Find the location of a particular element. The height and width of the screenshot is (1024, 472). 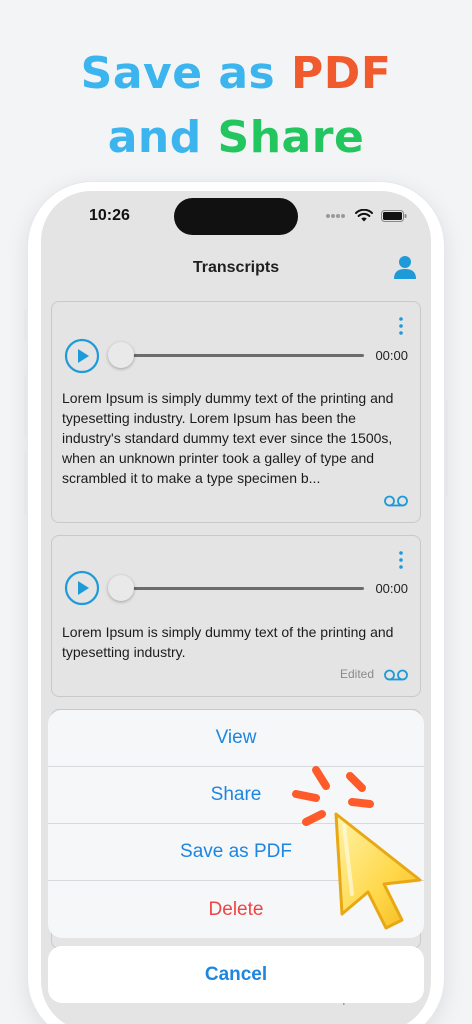

status-icons is located at coordinates (366, 215).